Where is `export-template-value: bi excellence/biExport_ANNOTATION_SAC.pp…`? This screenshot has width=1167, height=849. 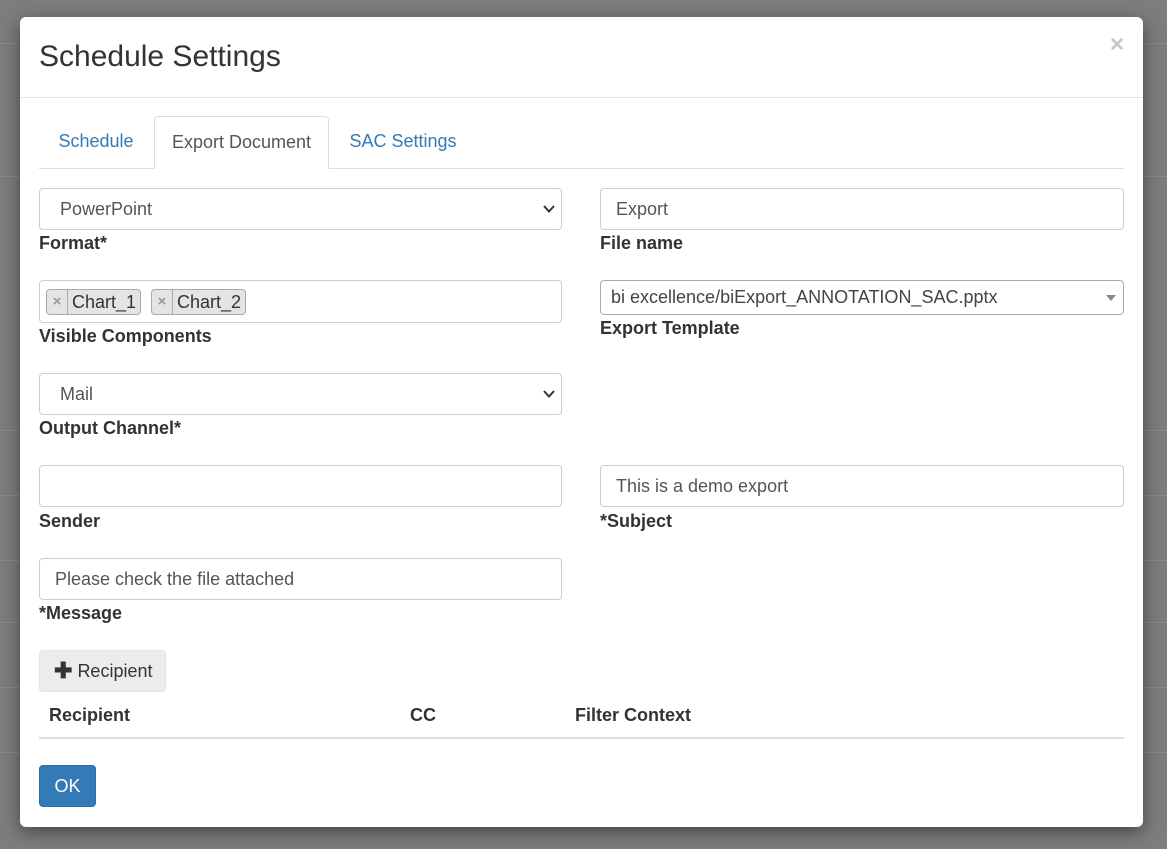
export-template-value: bi excellence/biExport_ANNOTATION_SAC.pp… is located at coordinates (804, 297).